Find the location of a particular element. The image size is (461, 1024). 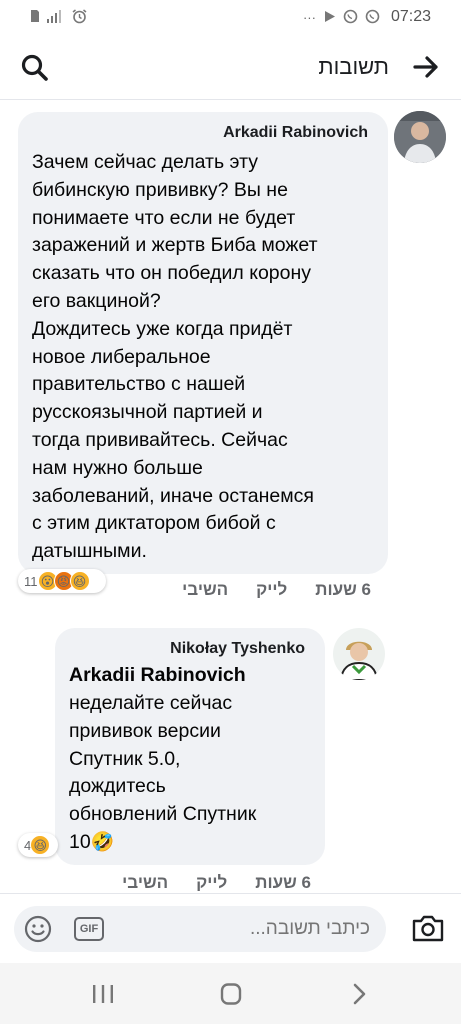

back-button is located at coordinates (426, 67).